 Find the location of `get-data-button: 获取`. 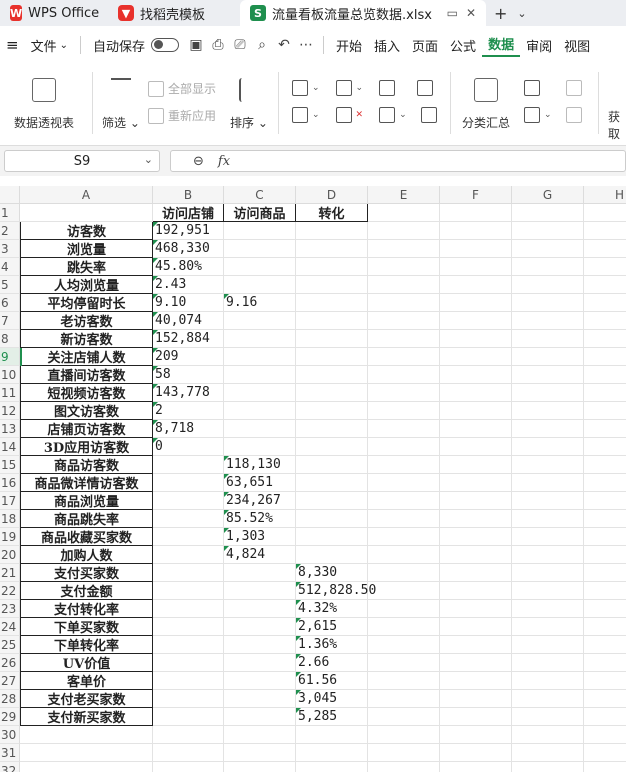

get-data-button: 获取 is located at coordinates (617, 125).